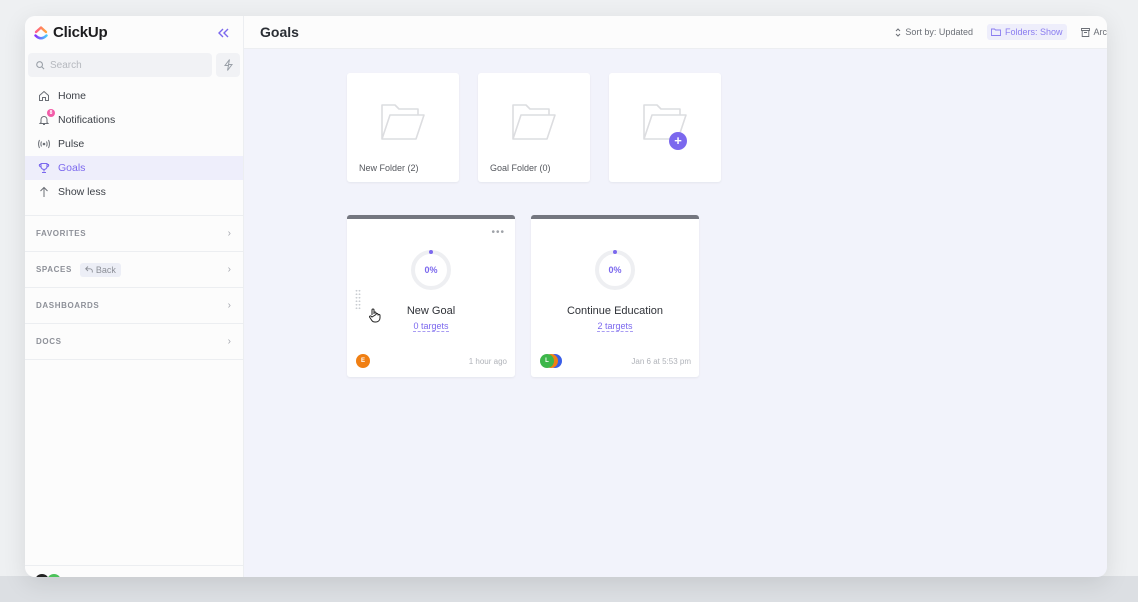 Image resolution: width=1138 pixels, height=602 pixels. I want to click on folder-name: New Folder (2), so click(389, 168).